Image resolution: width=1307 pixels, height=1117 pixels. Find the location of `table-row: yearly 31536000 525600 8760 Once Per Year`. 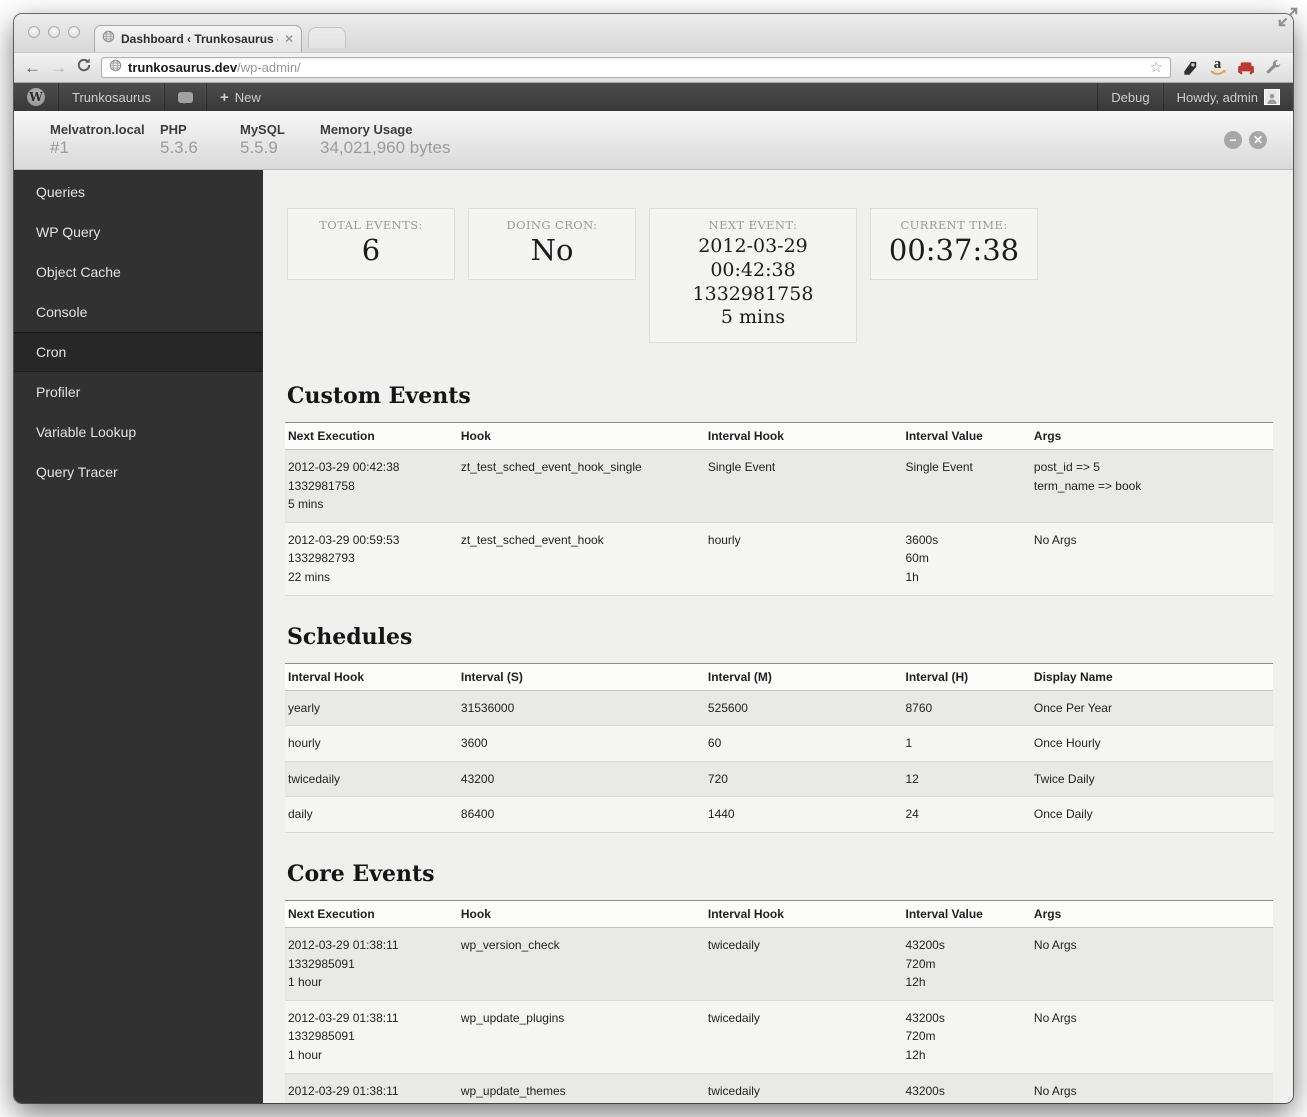

table-row: yearly 31536000 525600 8760 Once Per Year is located at coordinates (779, 708).